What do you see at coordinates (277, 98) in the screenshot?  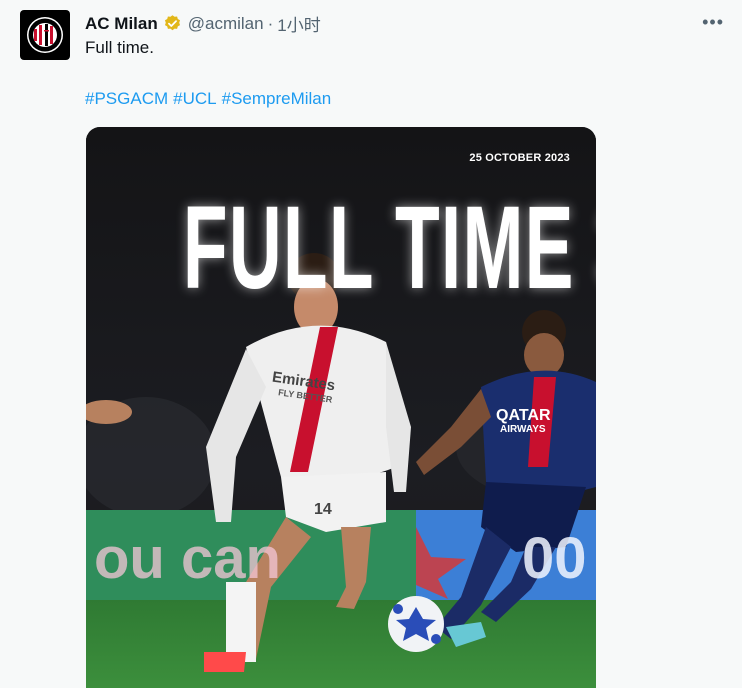 I see `hashtag-sempremilan: #SempreMilan` at bounding box center [277, 98].